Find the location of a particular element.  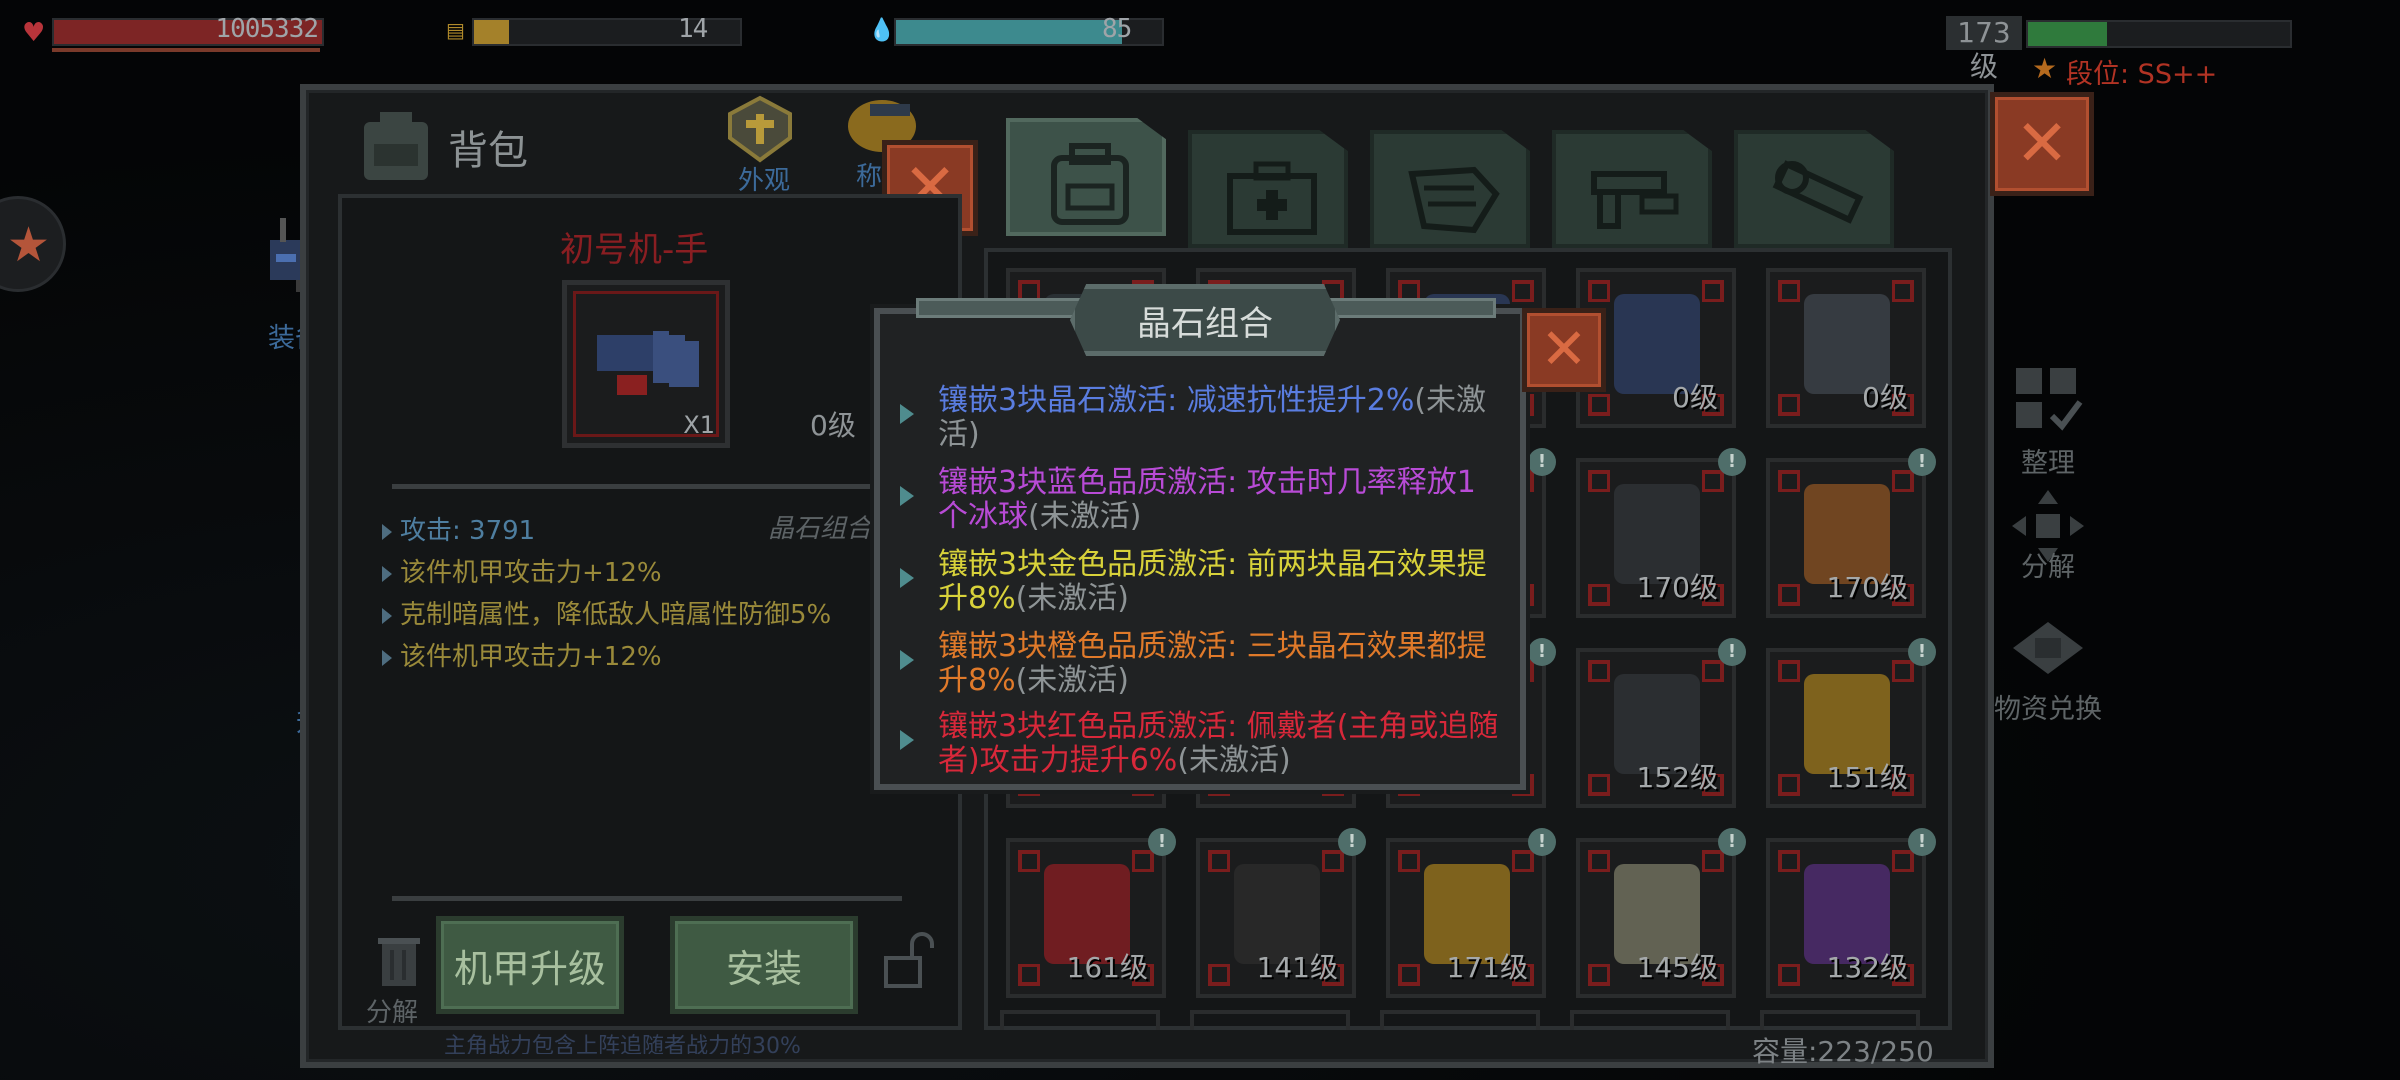

discard-button: 分解 is located at coordinates (398, 981).